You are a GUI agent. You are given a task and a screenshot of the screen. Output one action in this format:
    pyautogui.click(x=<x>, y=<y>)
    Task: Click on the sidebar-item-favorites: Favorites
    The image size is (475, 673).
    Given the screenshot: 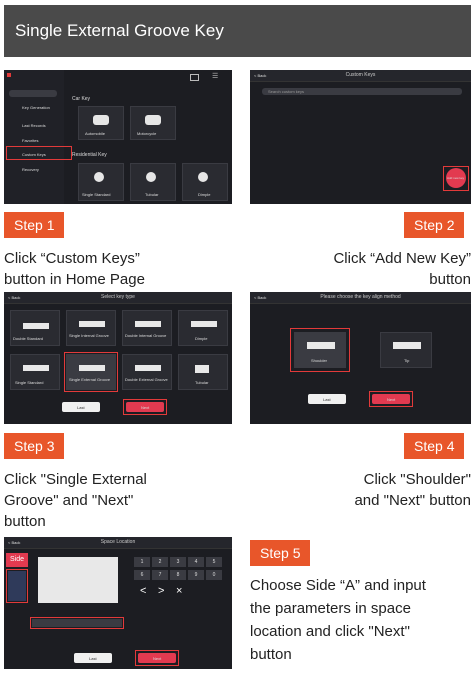 What is the action you would take?
    pyautogui.click(x=30, y=140)
    